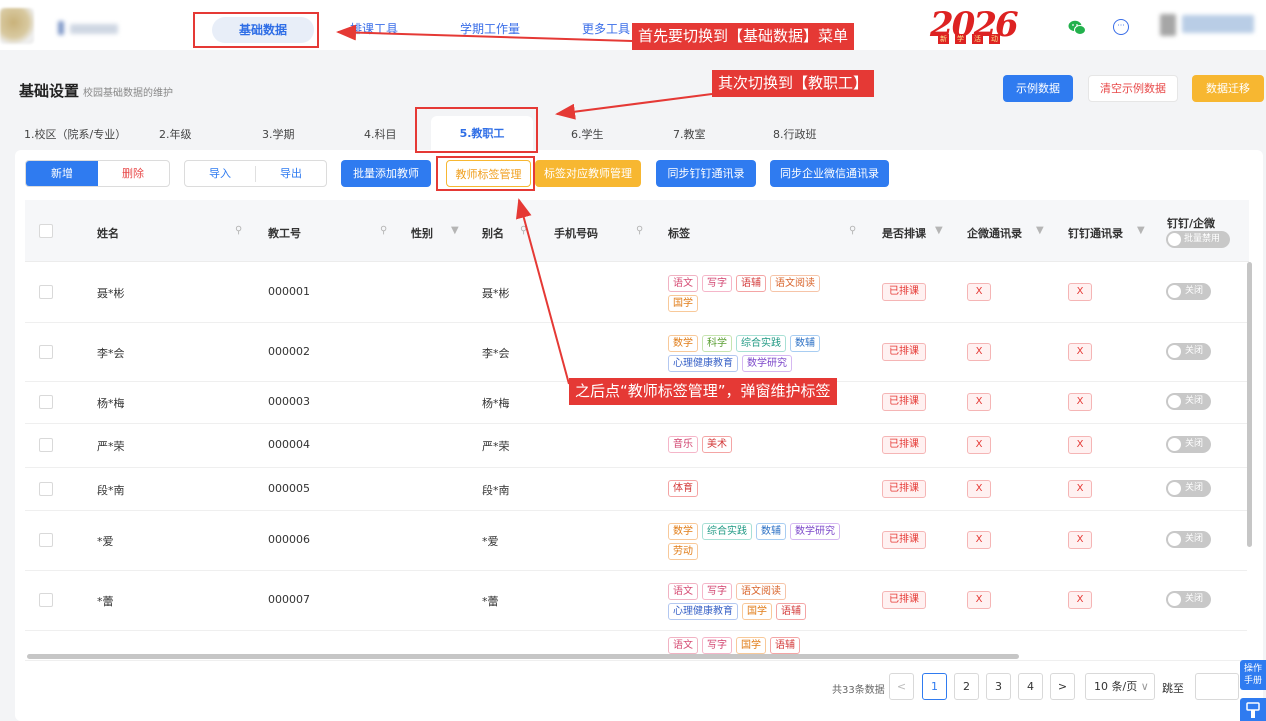 Image resolution: width=1266 pixels, height=721 pixels. I want to click on annotation-step-3: 之后点“教师标签管理”，弹窗维护标签, so click(703, 391).